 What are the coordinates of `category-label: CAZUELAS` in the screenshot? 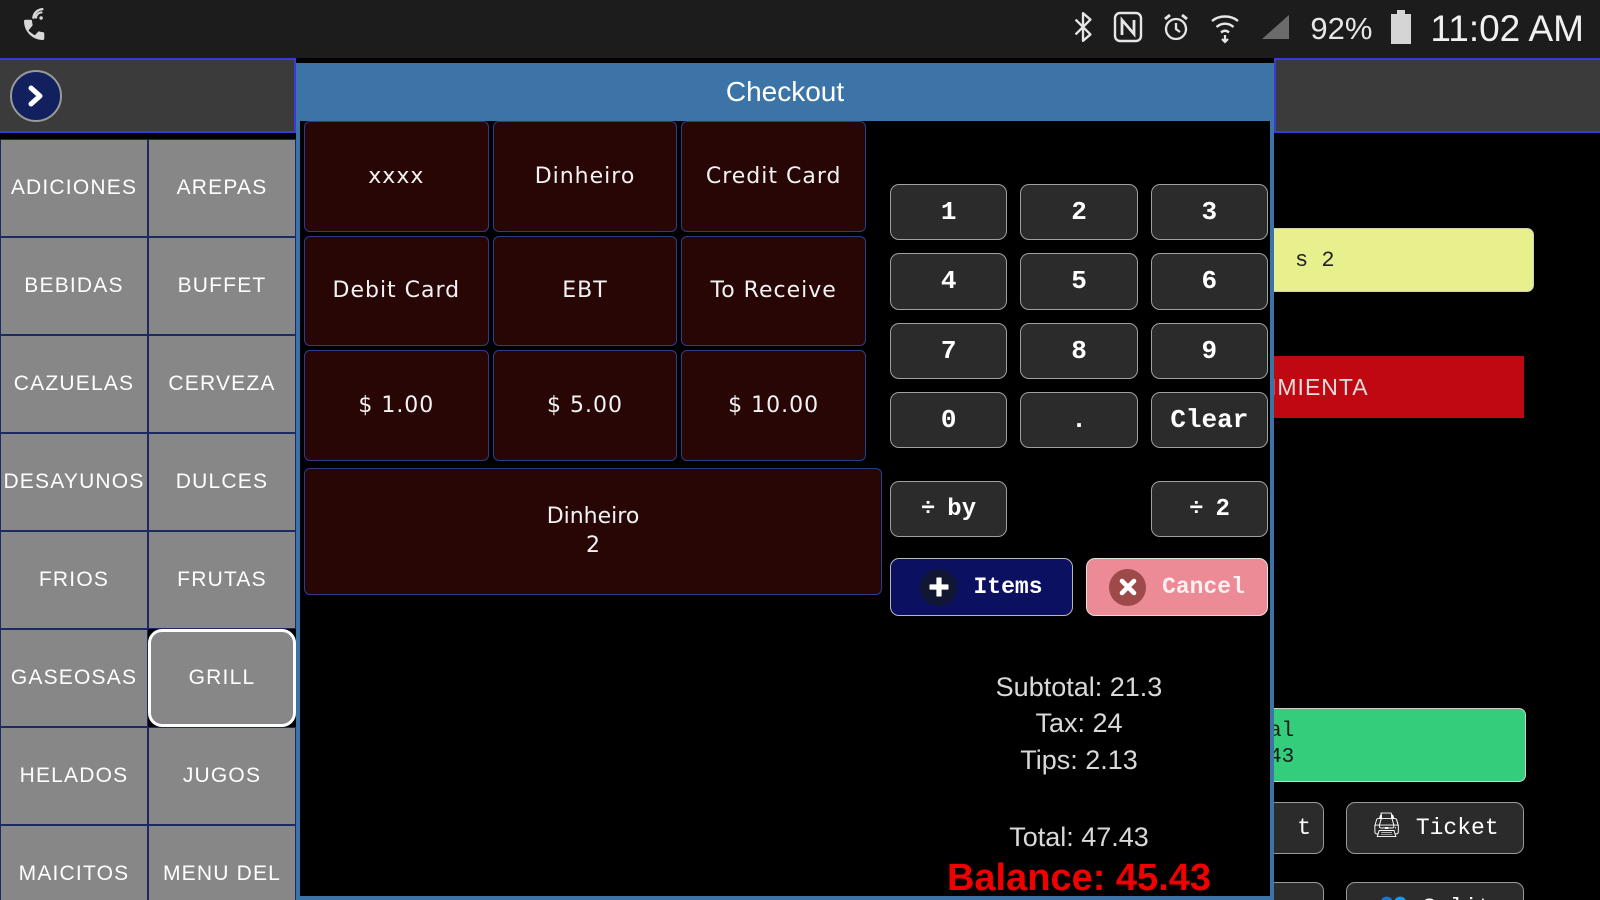 It's located at (74, 383).